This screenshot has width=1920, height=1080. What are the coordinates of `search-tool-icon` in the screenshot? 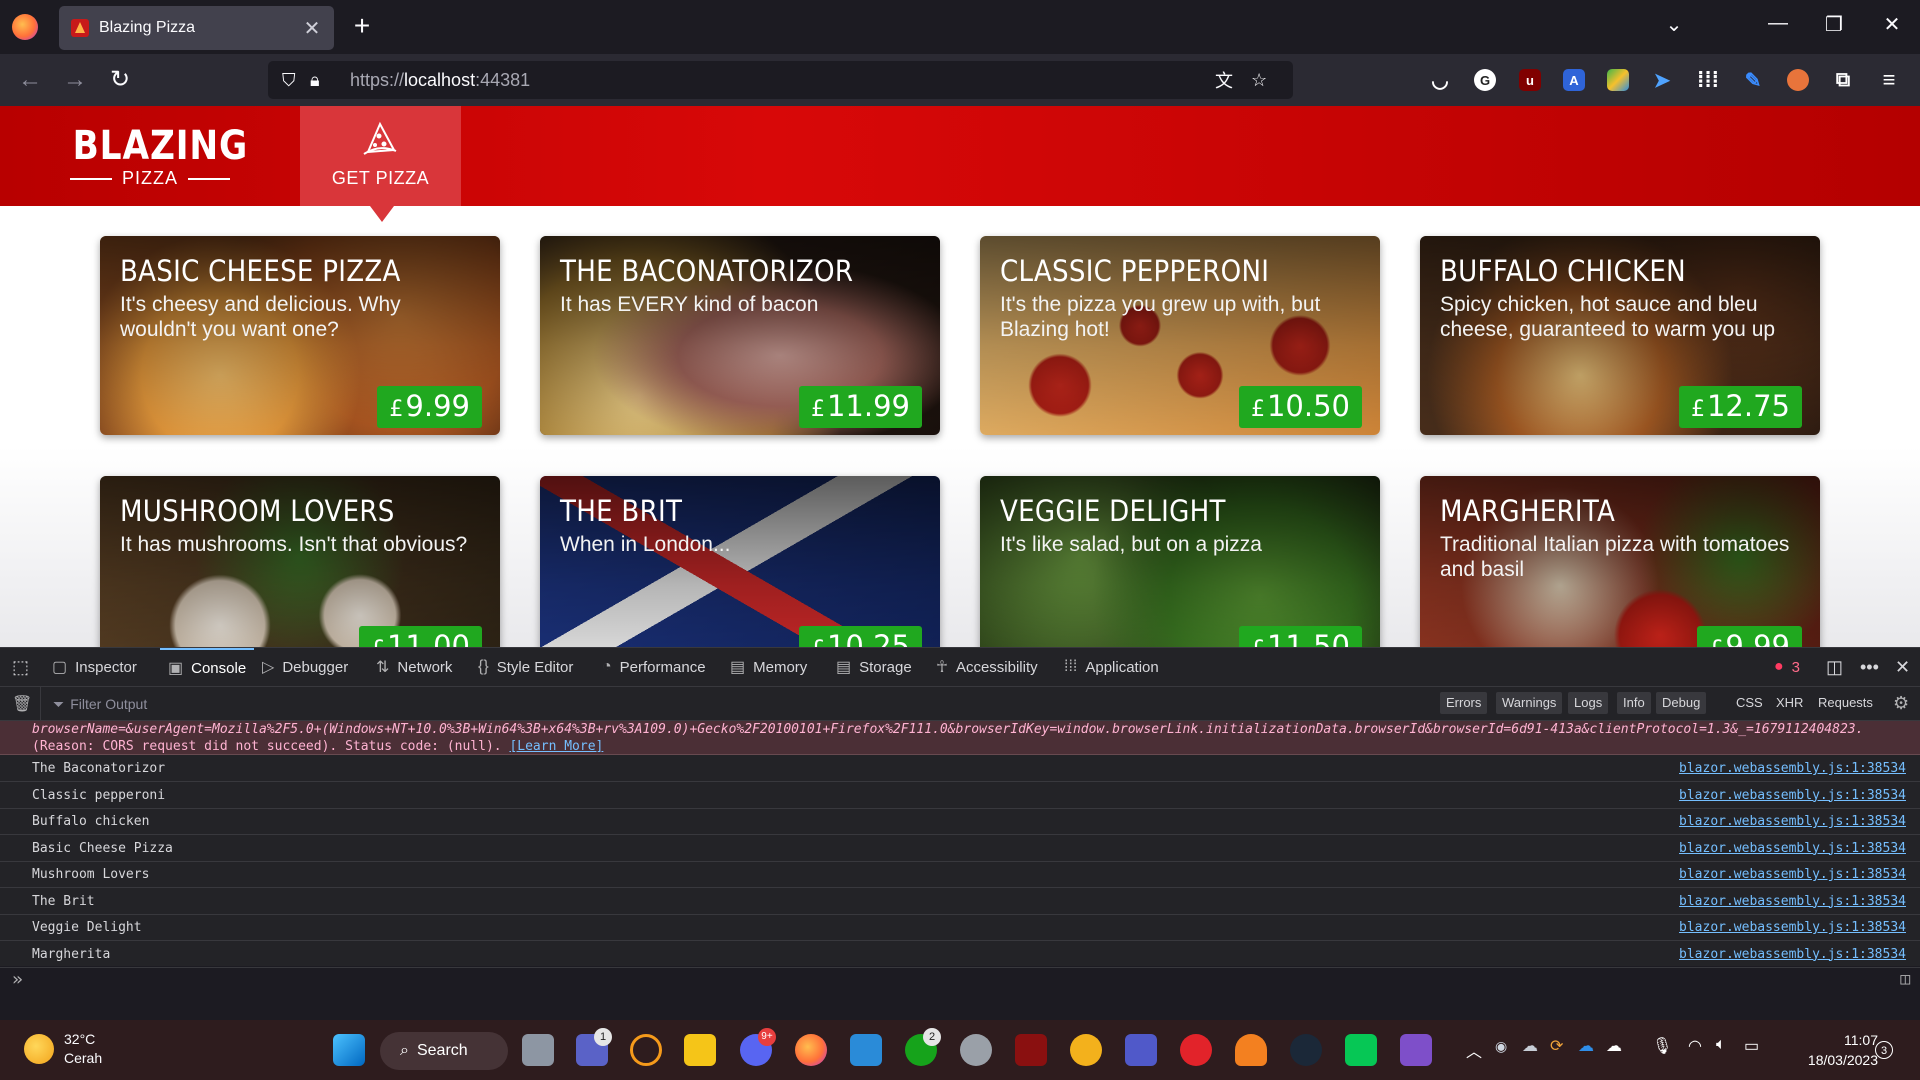 It's located at (646, 1050).